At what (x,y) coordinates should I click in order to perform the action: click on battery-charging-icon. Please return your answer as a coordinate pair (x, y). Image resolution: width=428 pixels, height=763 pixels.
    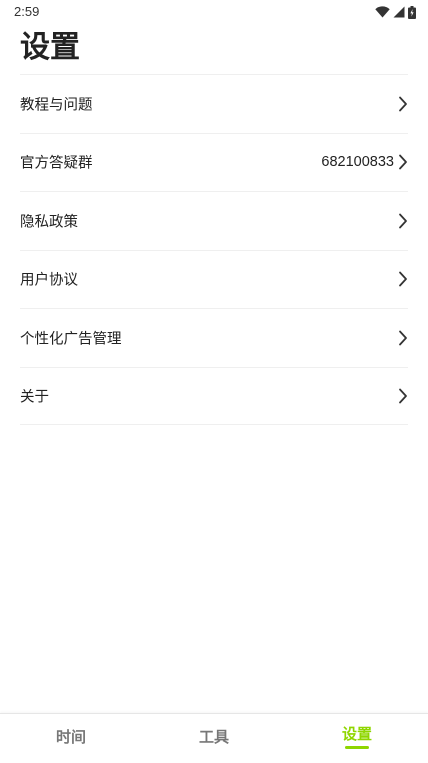
    Looking at the image, I should click on (412, 12).